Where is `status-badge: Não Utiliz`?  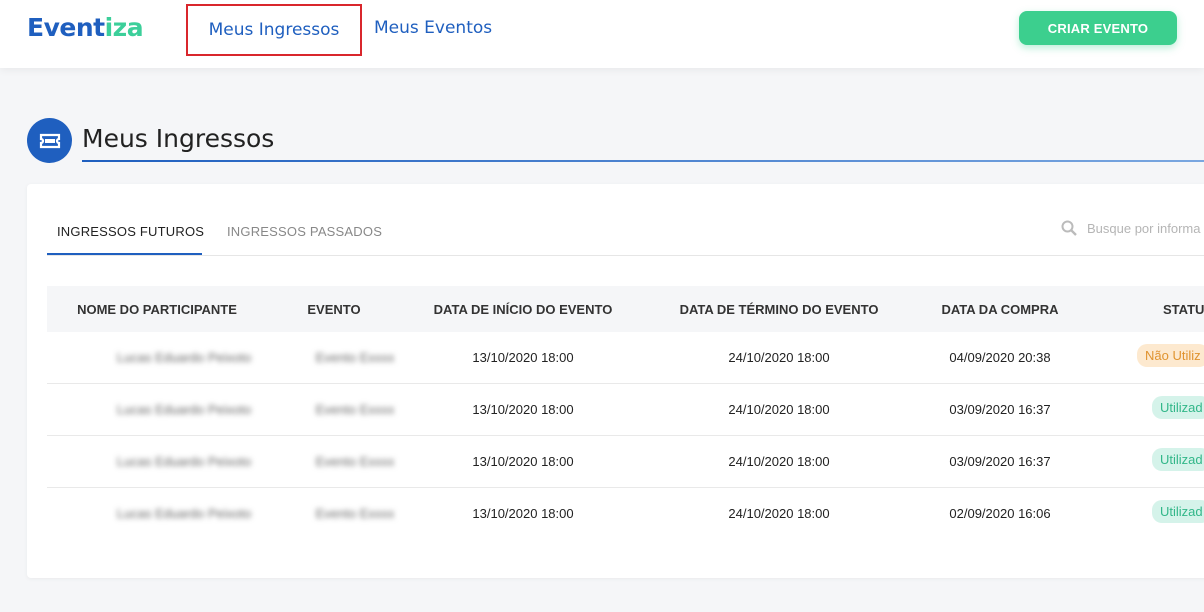
status-badge: Não Utiliz is located at coordinates (1170, 355).